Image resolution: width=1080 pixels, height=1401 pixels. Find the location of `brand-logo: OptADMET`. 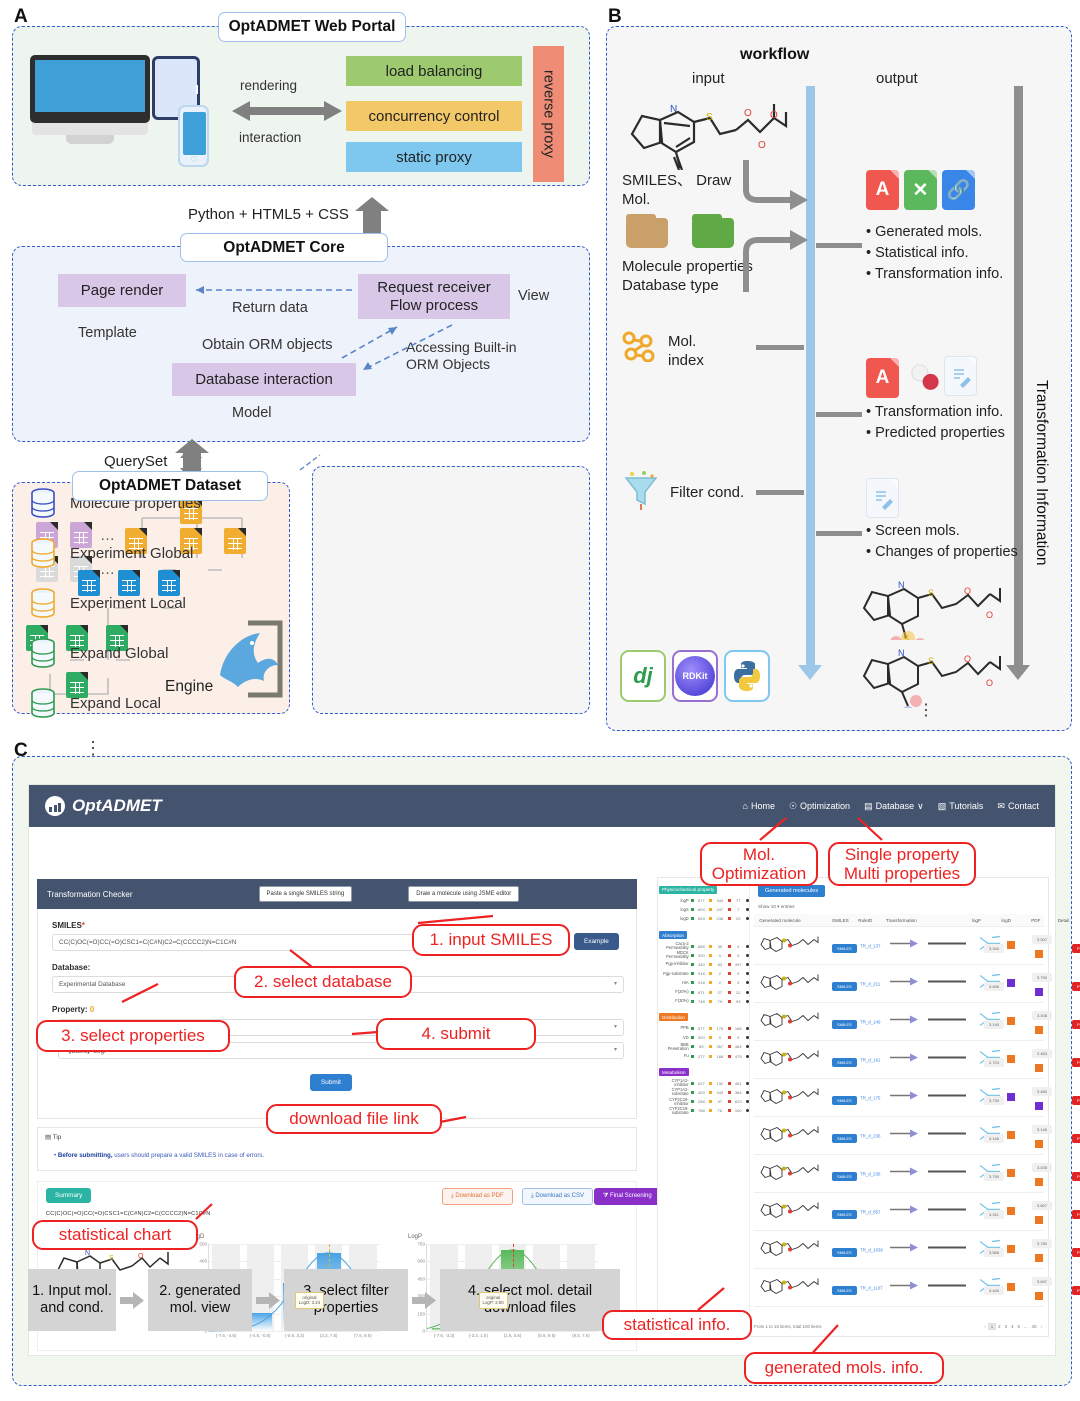

brand-logo: OptADMET is located at coordinates (103, 806).